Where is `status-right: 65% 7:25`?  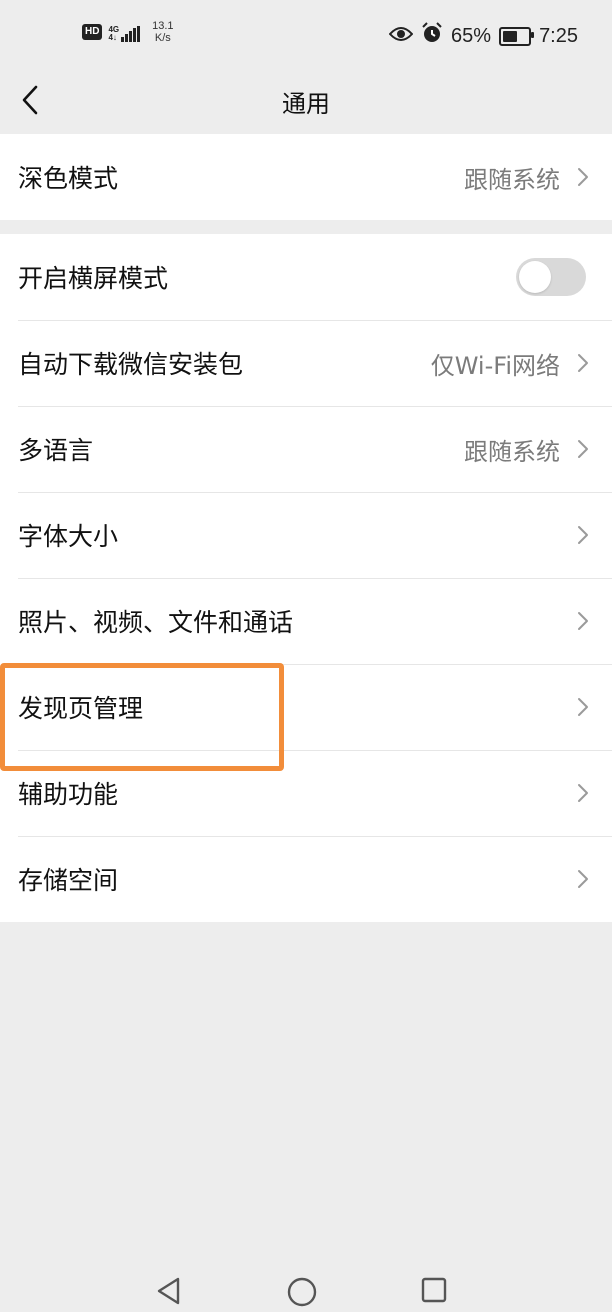
status-right: 65% 7:25 is located at coordinates (483, 36).